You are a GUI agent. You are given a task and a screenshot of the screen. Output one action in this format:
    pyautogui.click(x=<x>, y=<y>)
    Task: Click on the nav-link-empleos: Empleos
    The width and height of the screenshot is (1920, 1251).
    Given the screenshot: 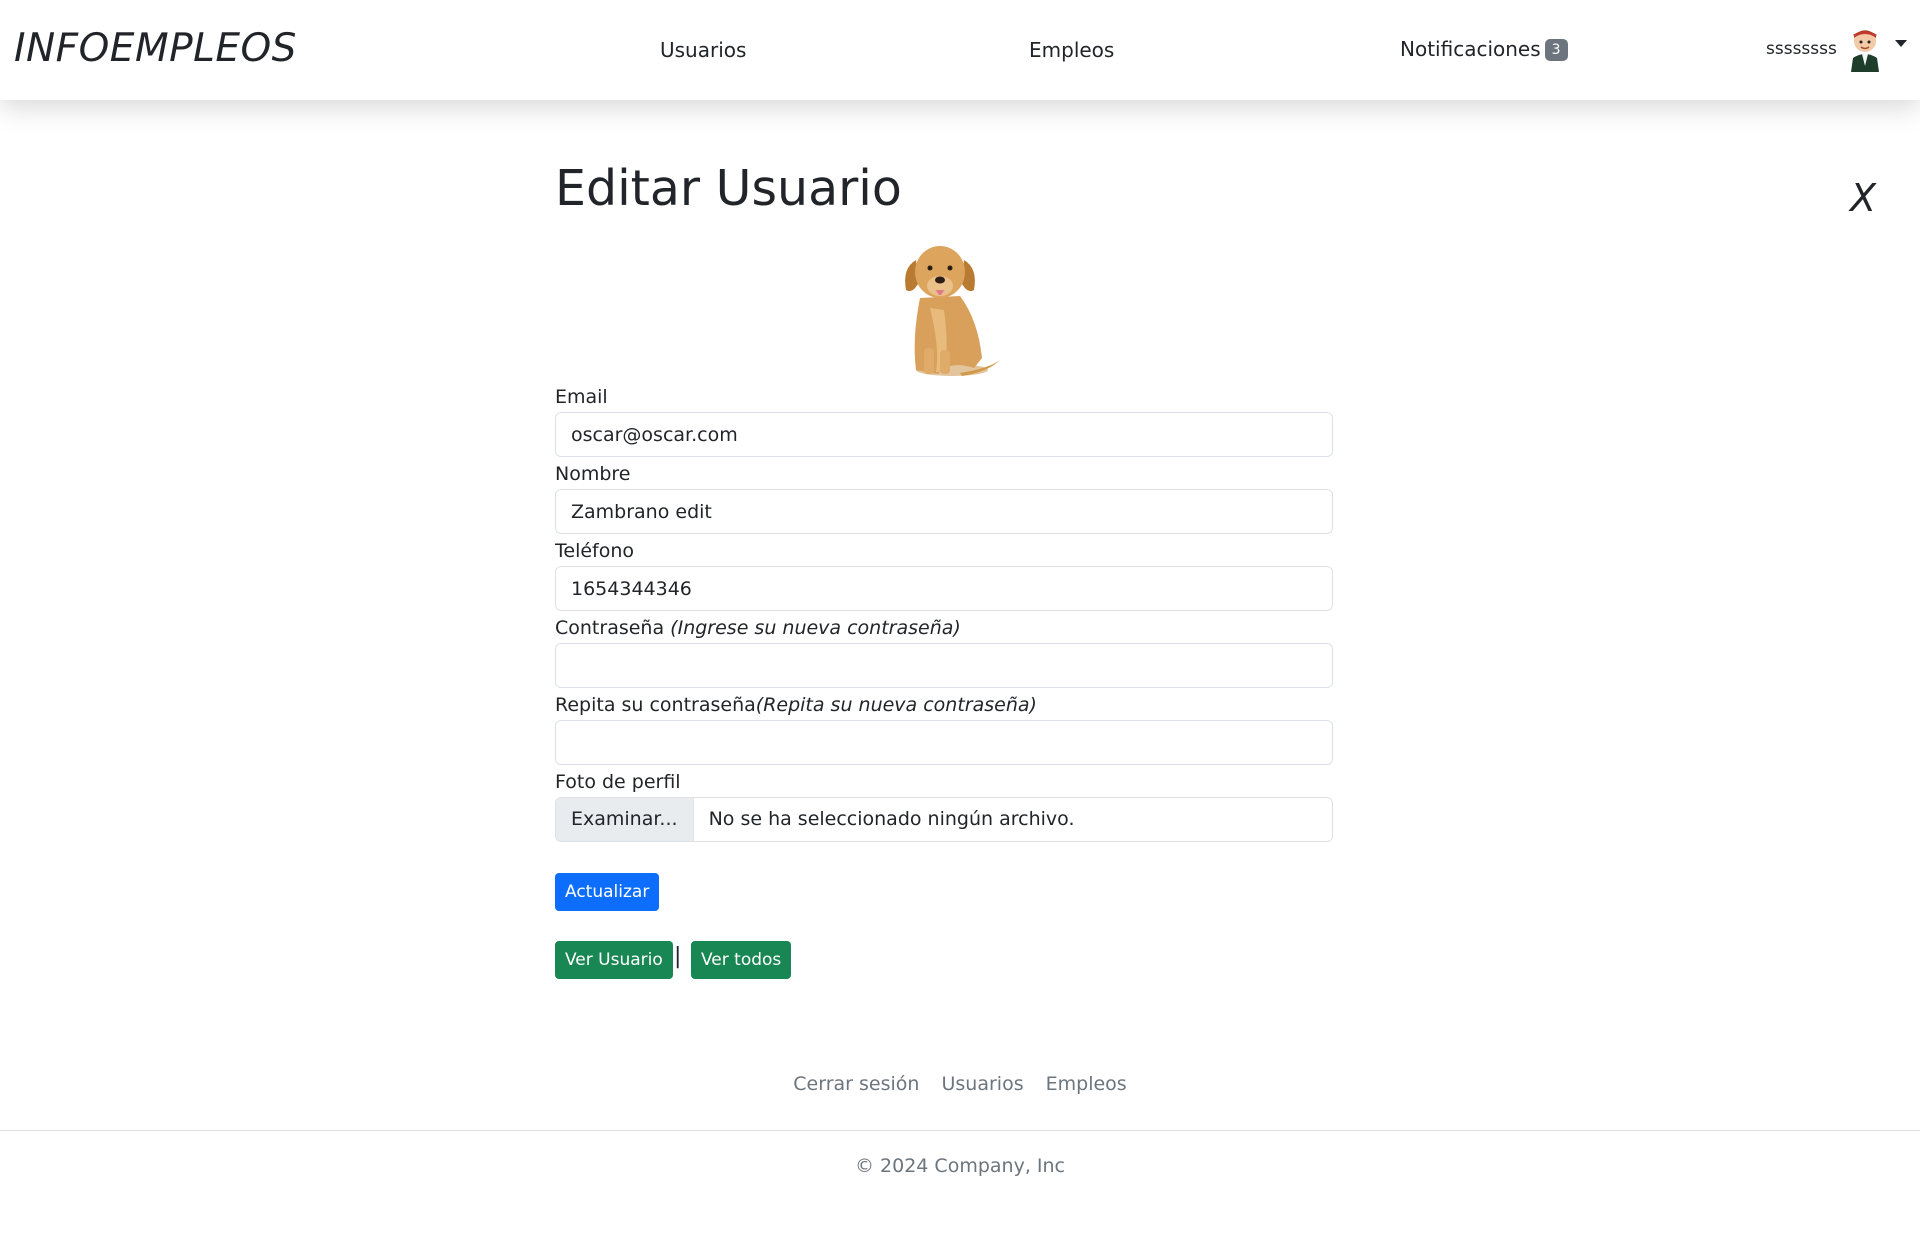 What is the action you would take?
    pyautogui.click(x=1071, y=50)
    